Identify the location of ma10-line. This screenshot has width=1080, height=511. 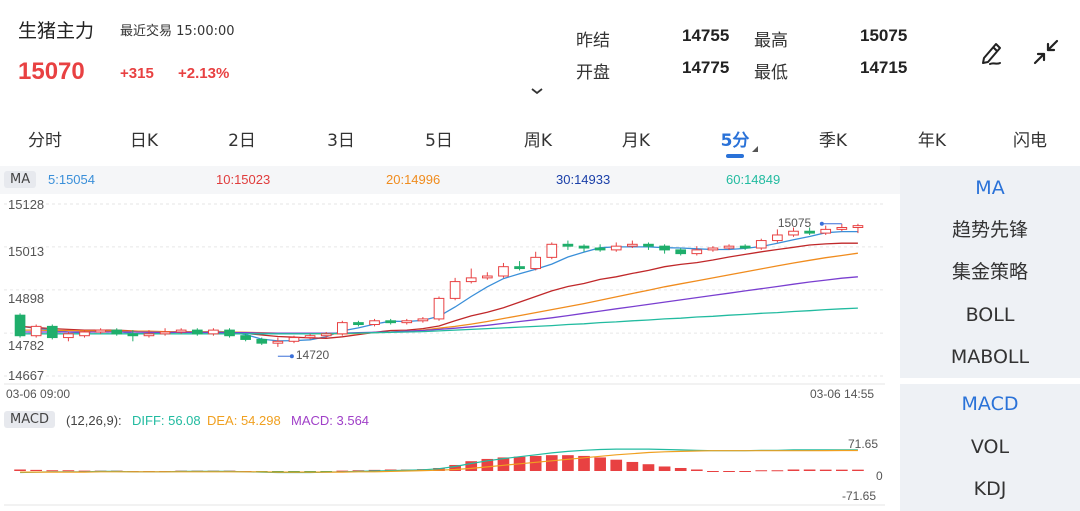
(439, 290).